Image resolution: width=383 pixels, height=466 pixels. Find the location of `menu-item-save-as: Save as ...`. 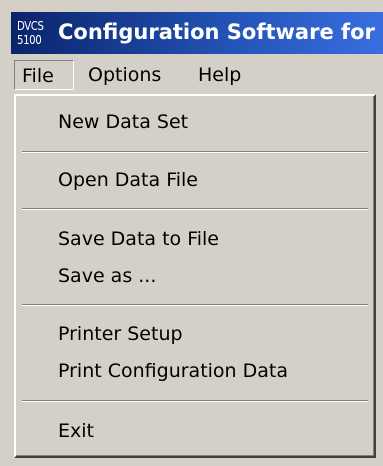

menu-item-save-as: Save as ... is located at coordinates (107, 276).